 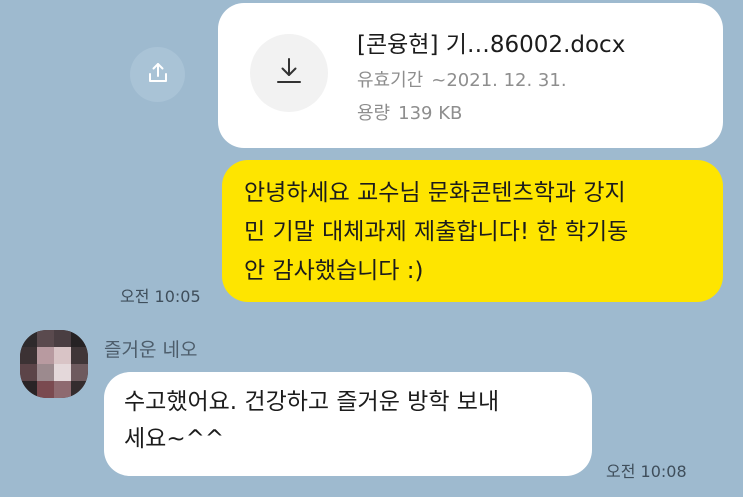 What do you see at coordinates (646, 471) in the screenshot?
I see `received-message-time: 오전 10:08` at bounding box center [646, 471].